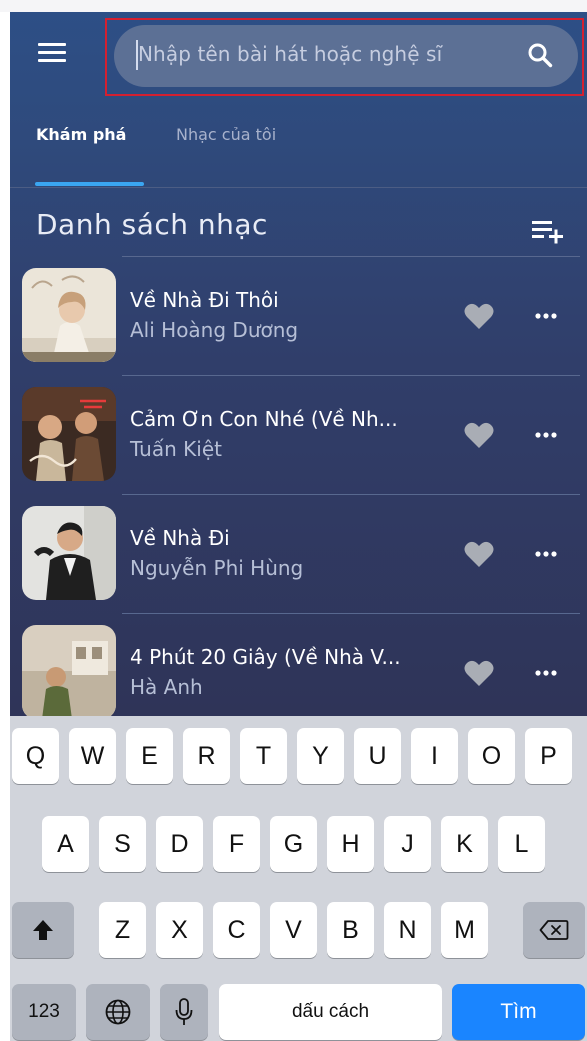 This screenshot has width=587, height=1041. I want to click on space-key: dấu cách, so click(330, 1012).